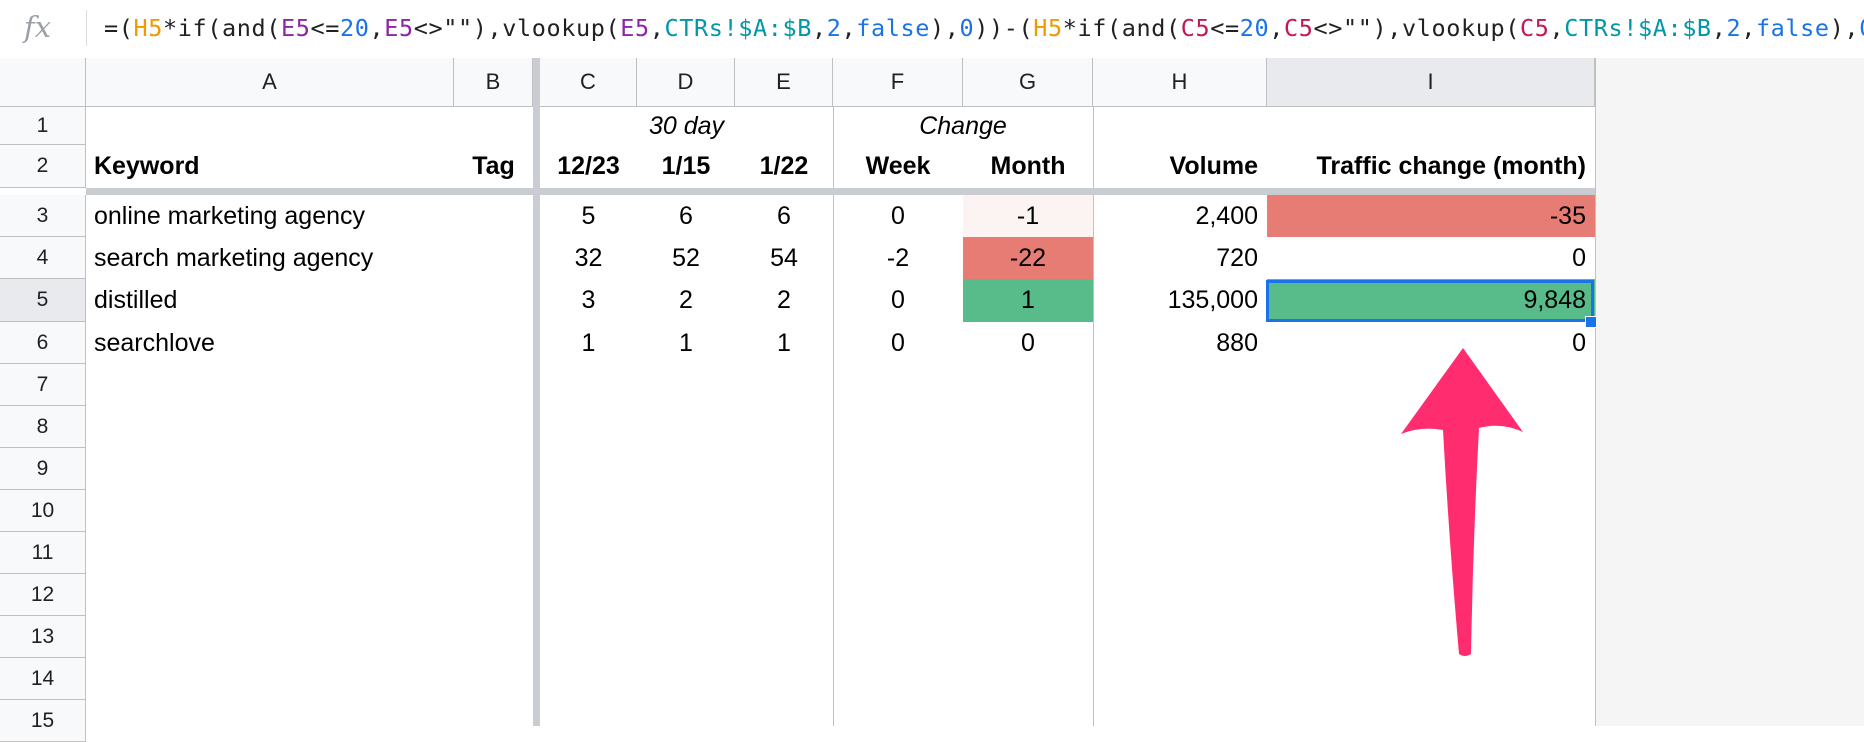  I want to click on cell-keyword: search marketing agency, so click(270, 258).